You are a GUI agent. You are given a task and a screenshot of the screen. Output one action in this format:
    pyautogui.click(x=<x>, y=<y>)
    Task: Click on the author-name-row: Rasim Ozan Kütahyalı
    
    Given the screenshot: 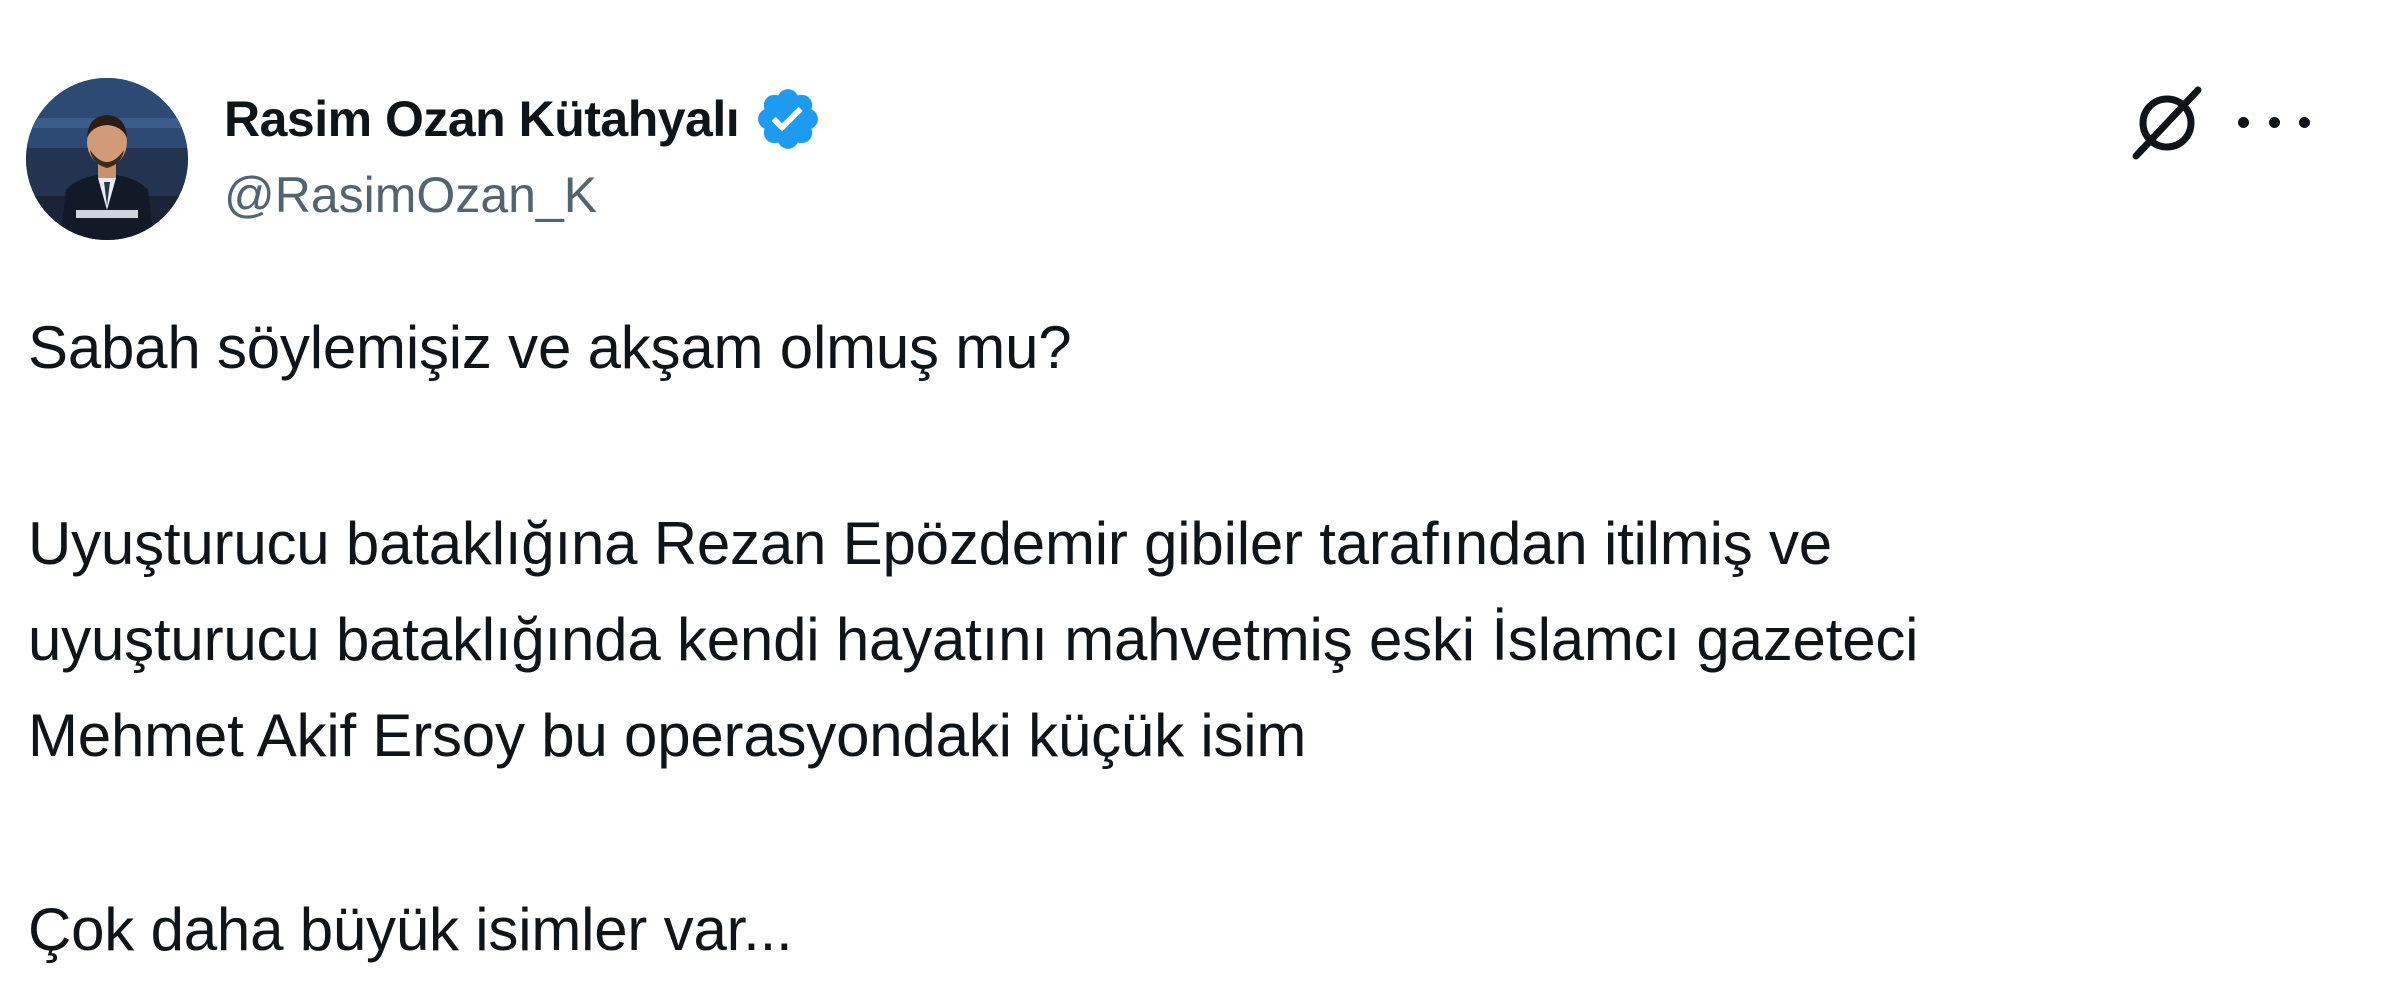 What is the action you would take?
    pyautogui.click(x=523, y=119)
    